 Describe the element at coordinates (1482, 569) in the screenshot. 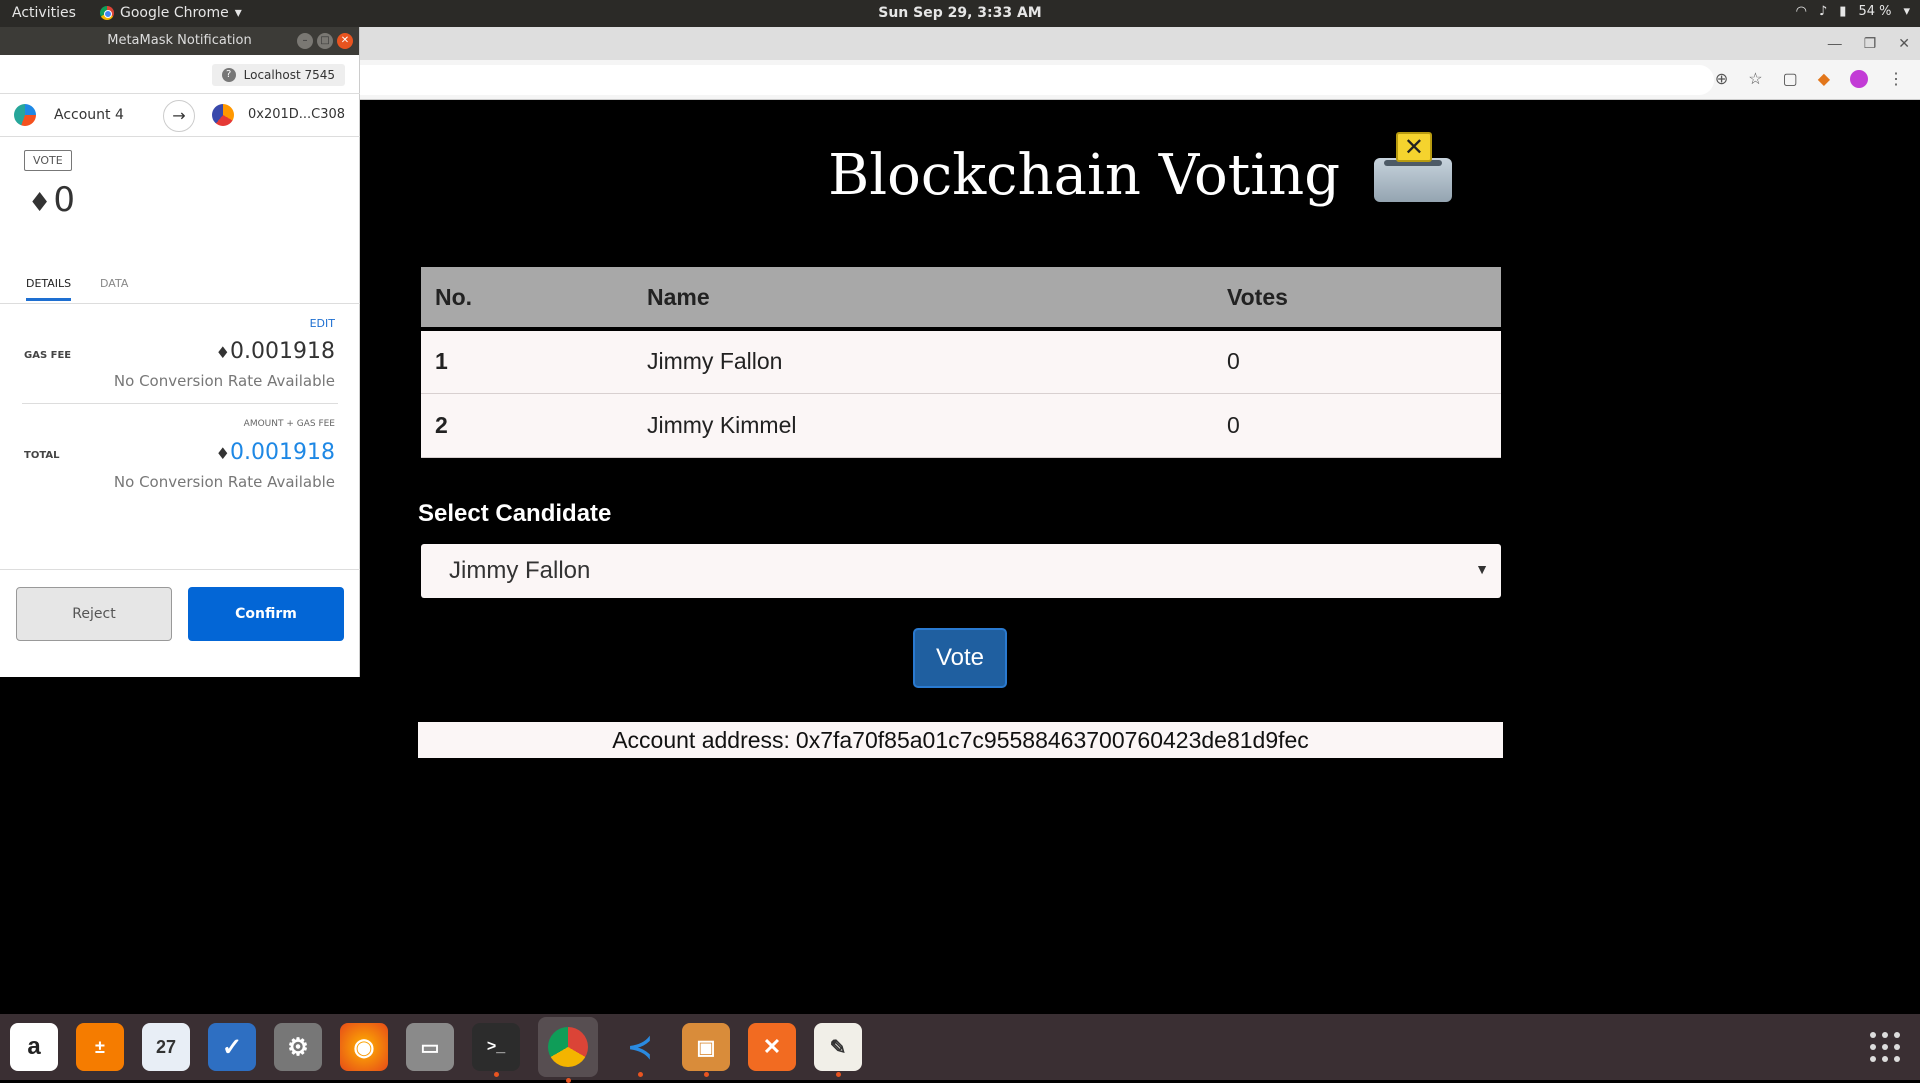

I see `caret-down-icon: ▼` at that location.